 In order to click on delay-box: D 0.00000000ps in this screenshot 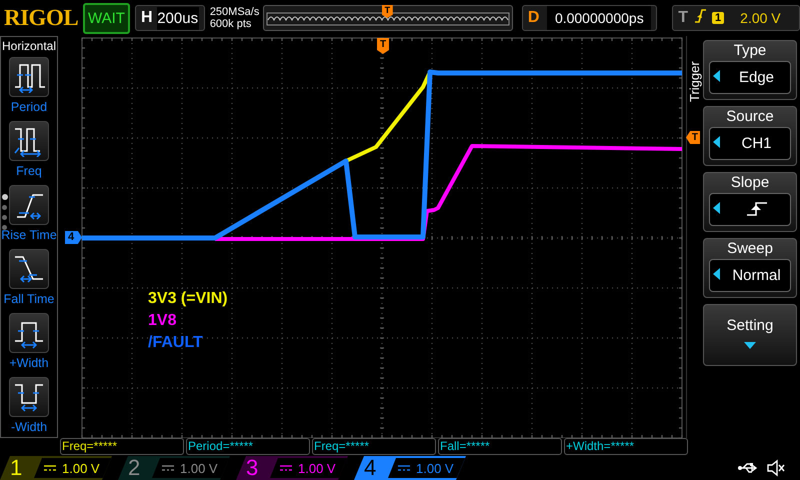, I will do `click(590, 18)`.